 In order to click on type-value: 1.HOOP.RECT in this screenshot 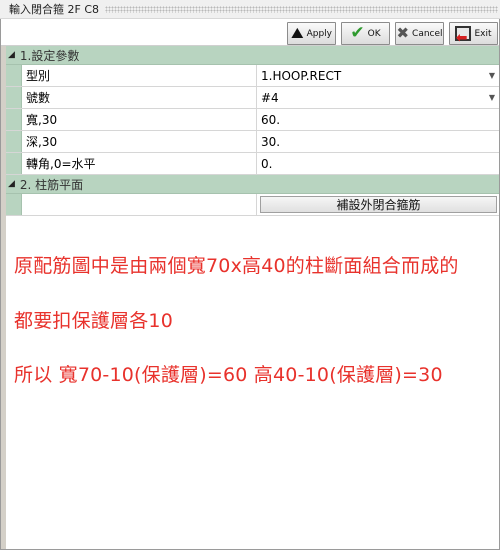, I will do `click(301, 75)`.